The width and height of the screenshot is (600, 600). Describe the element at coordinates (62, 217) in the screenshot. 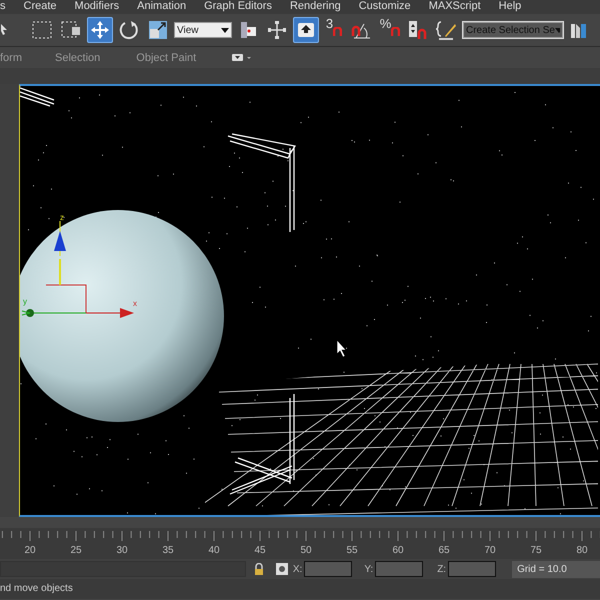

I see `axis-label: z` at that location.